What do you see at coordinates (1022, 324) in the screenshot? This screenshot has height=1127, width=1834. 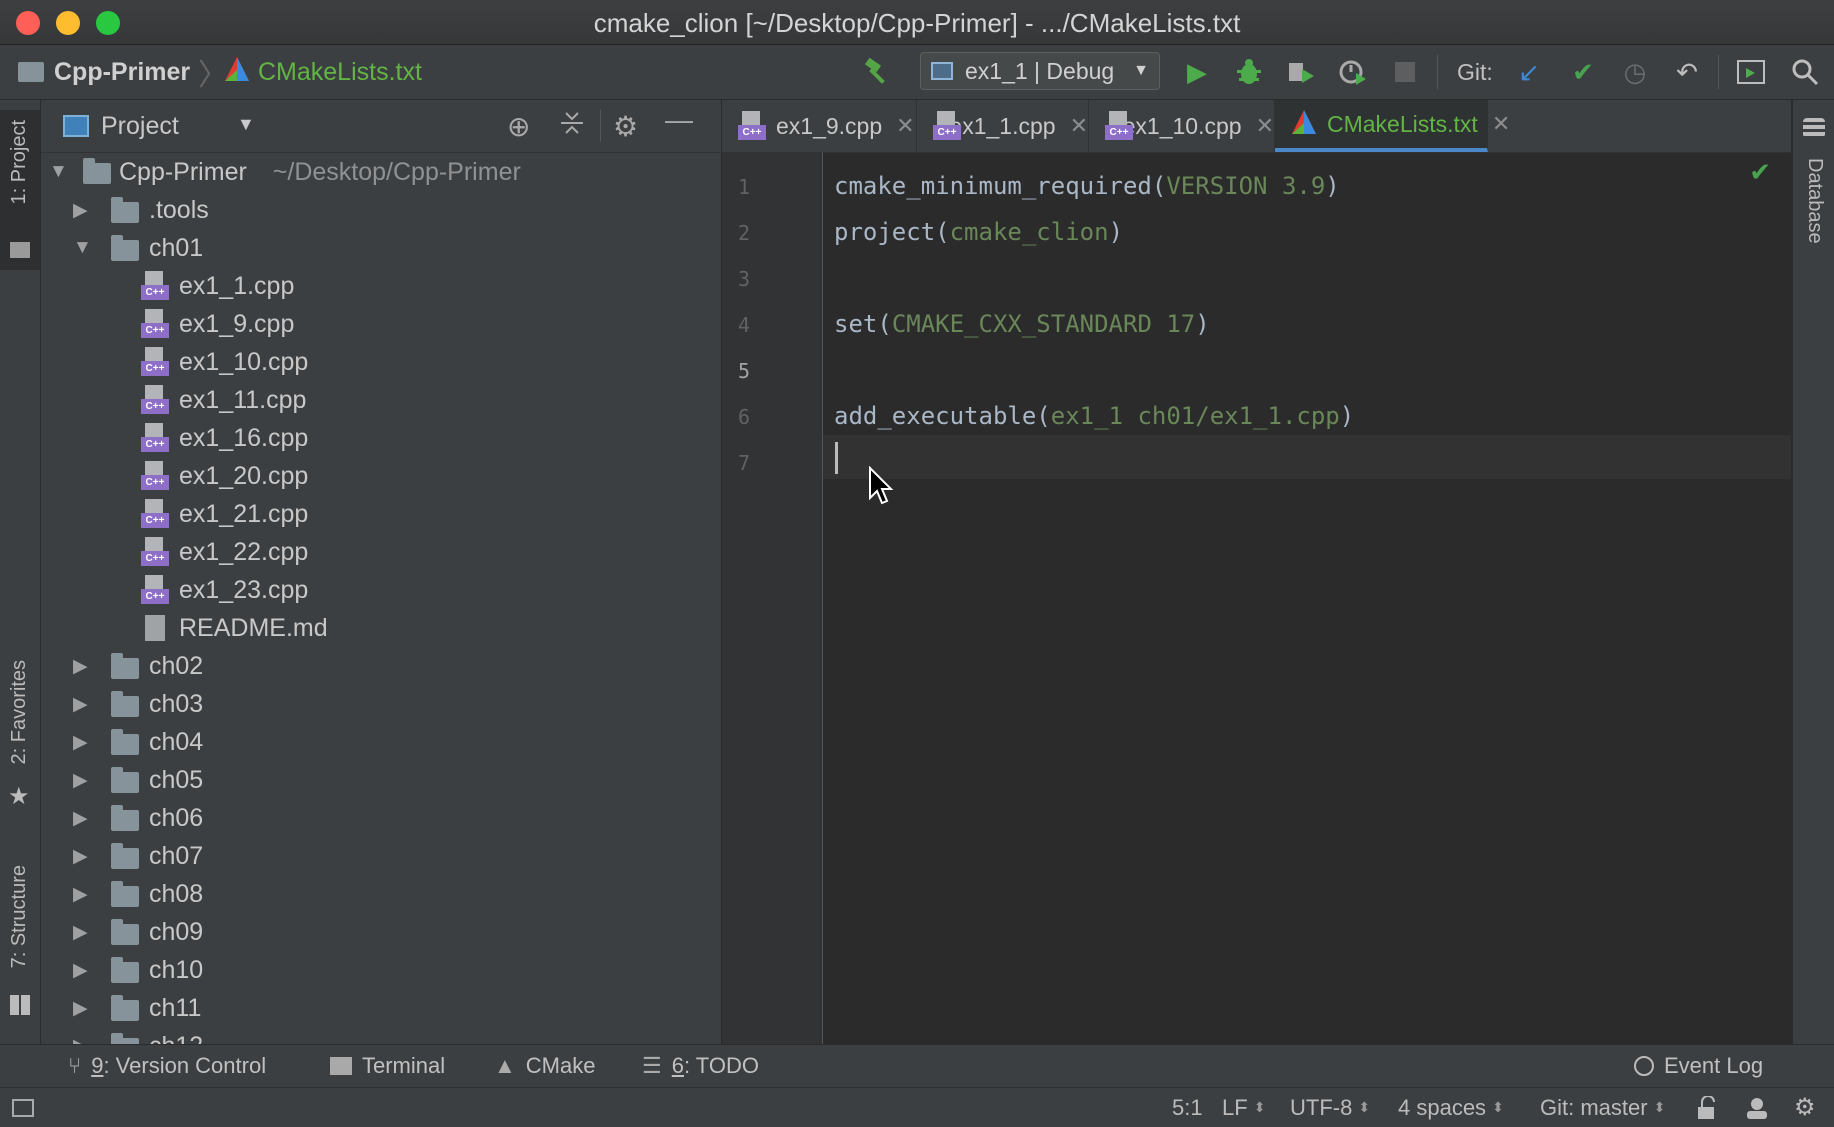 I see `code-line: set(CMAKE_CXX_STANDARD 17)` at bounding box center [1022, 324].